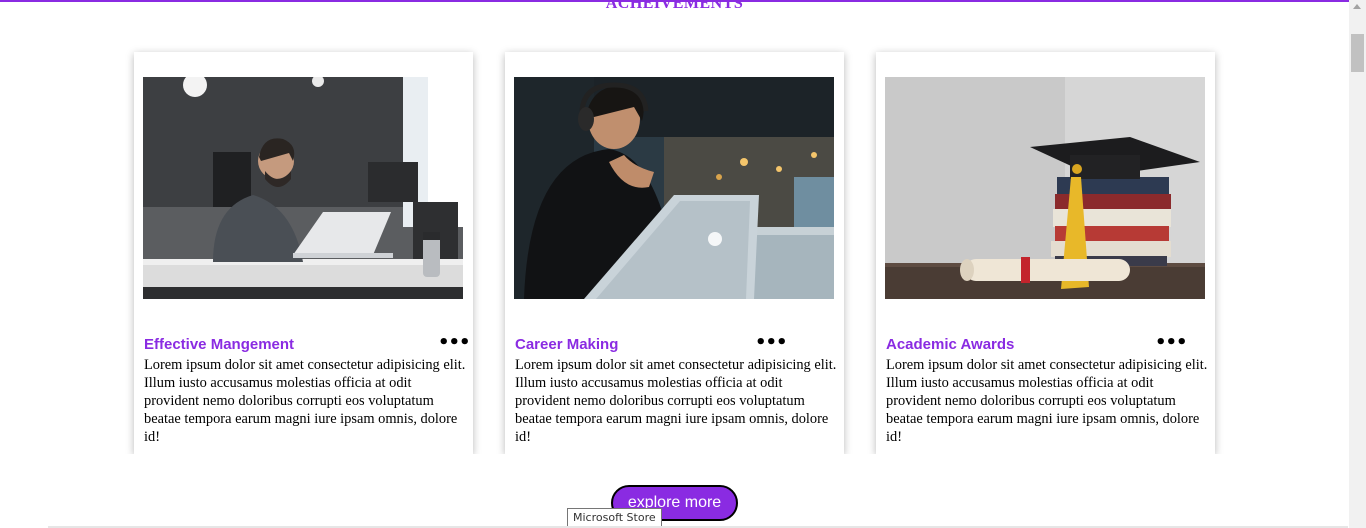  I want to click on card-image-man-headphones, so click(674, 188).